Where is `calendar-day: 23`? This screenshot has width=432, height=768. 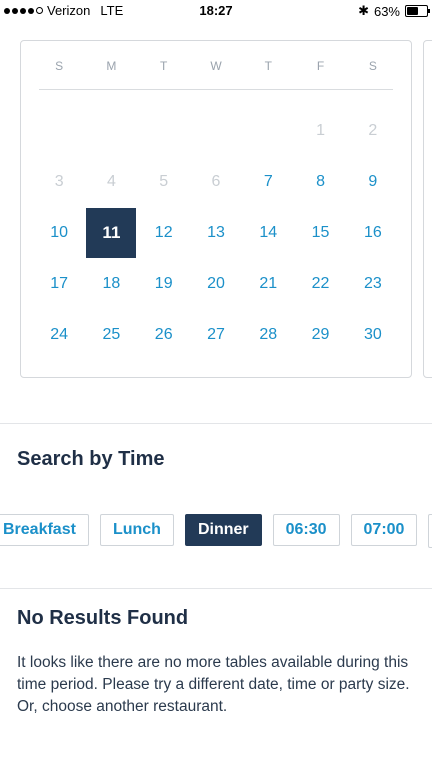
calendar-day: 23 is located at coordinates (373, 283).